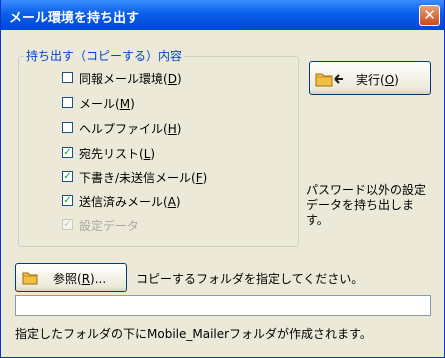 The width and height of the screenshot is (445, 358). What do you see at coordinates (104, 55) in the screenshot?
I see `groupbox-legend: 持ち出す（コピーする）内容` at bounding box center [104, 55].